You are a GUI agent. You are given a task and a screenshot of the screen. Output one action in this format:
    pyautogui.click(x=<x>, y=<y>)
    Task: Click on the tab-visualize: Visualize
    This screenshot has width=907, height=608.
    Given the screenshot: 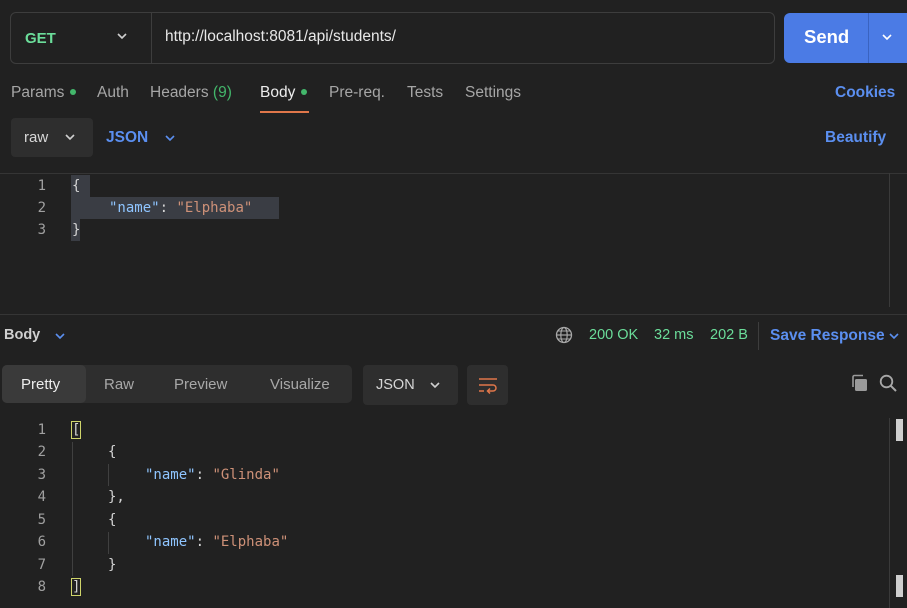 What is the action you would take?
    pyautogui.click(x=300, y=384)
    